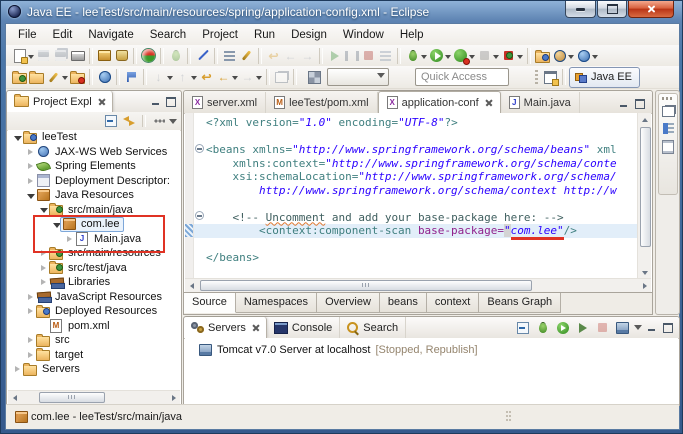 The width and height of the screenshot is (683, 434). I want to click on outline-view-icon, so click(668, 128).